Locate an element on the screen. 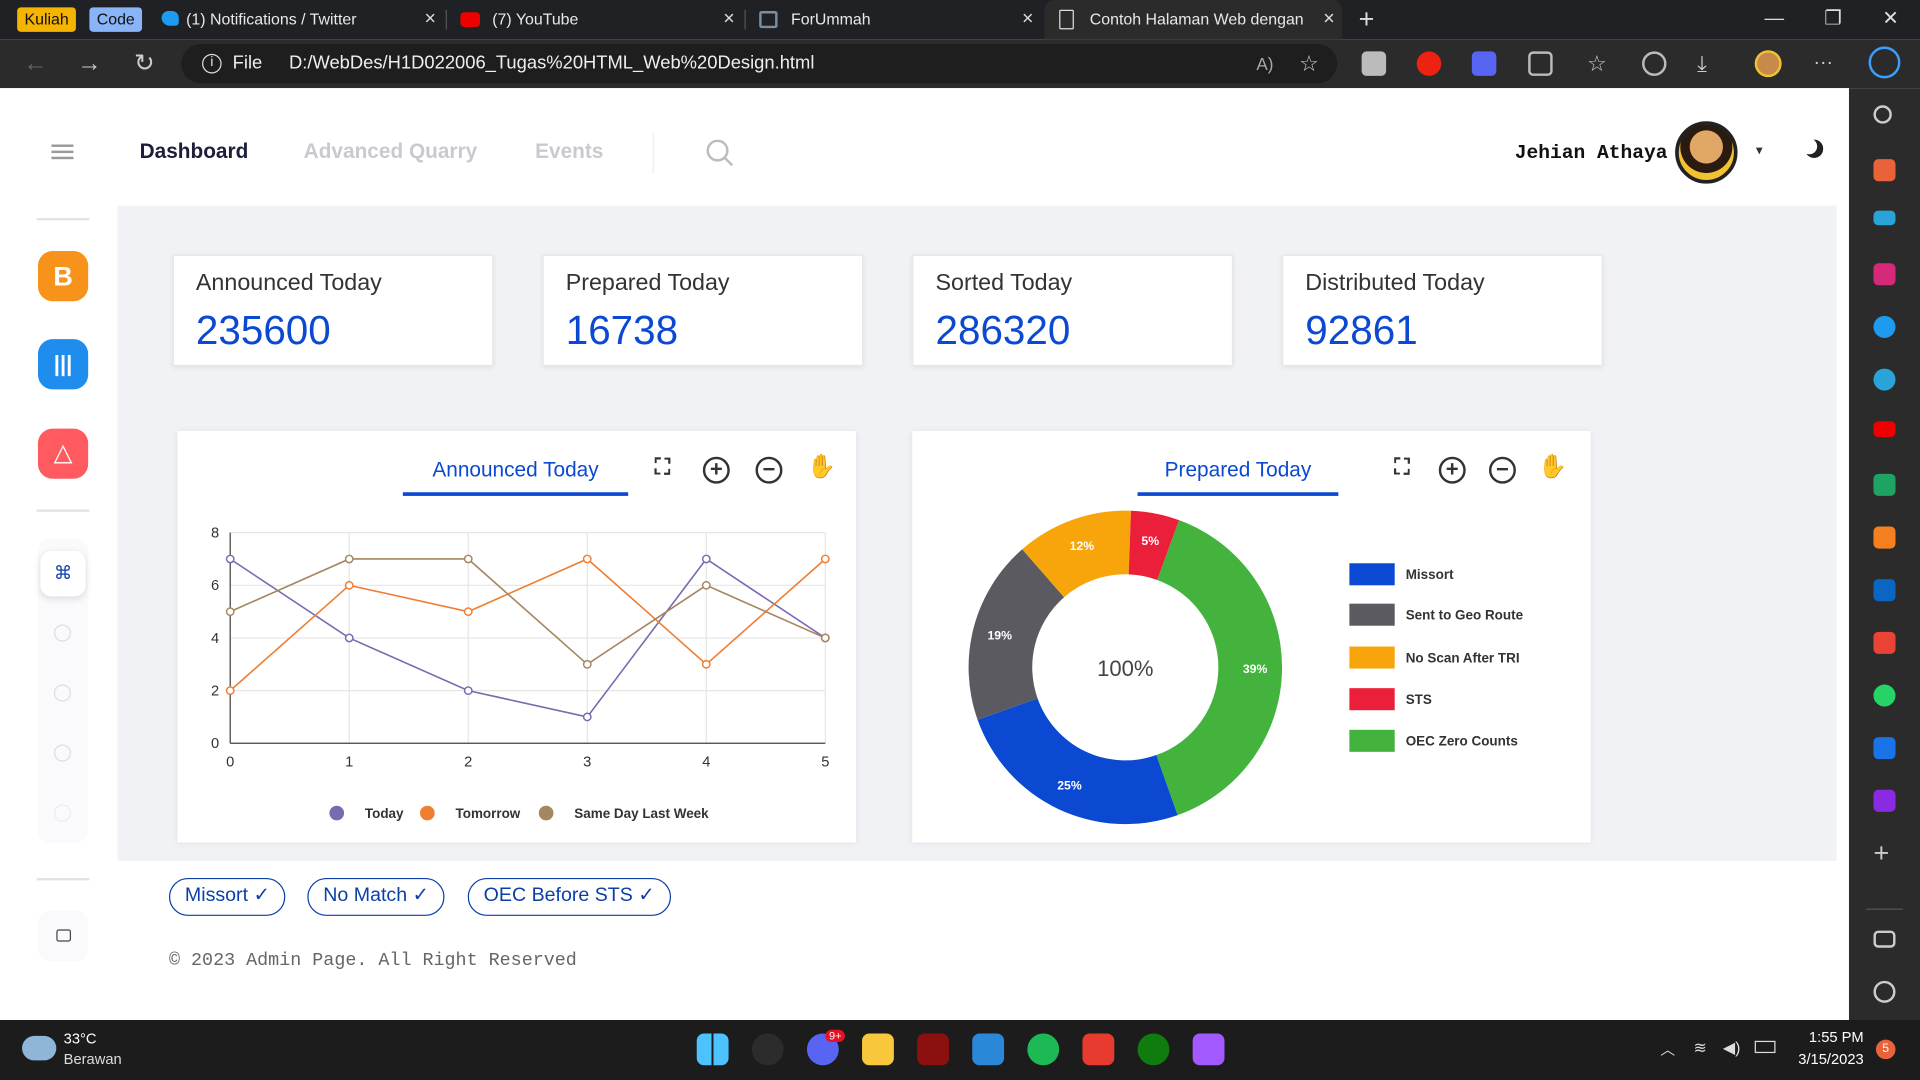 The width and height of the screenshot is (1920, 1080). nav-events: Events is located at coordinates (569, 152).